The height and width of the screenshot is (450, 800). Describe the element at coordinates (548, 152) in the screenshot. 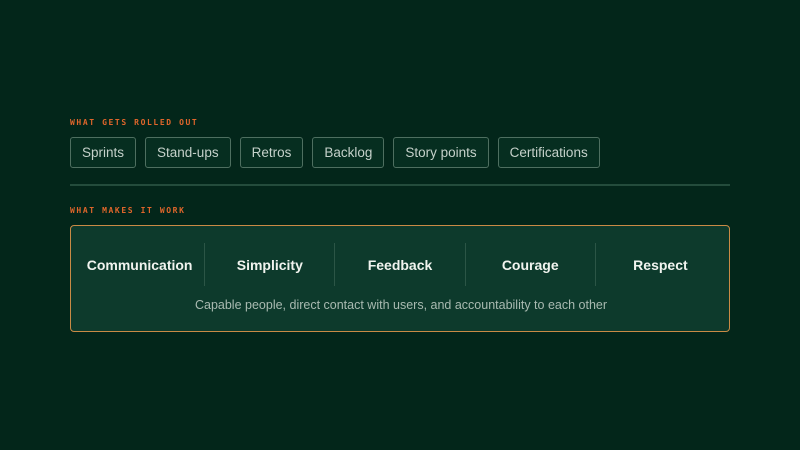

I see `chip-certifications: Certifications` at that location.